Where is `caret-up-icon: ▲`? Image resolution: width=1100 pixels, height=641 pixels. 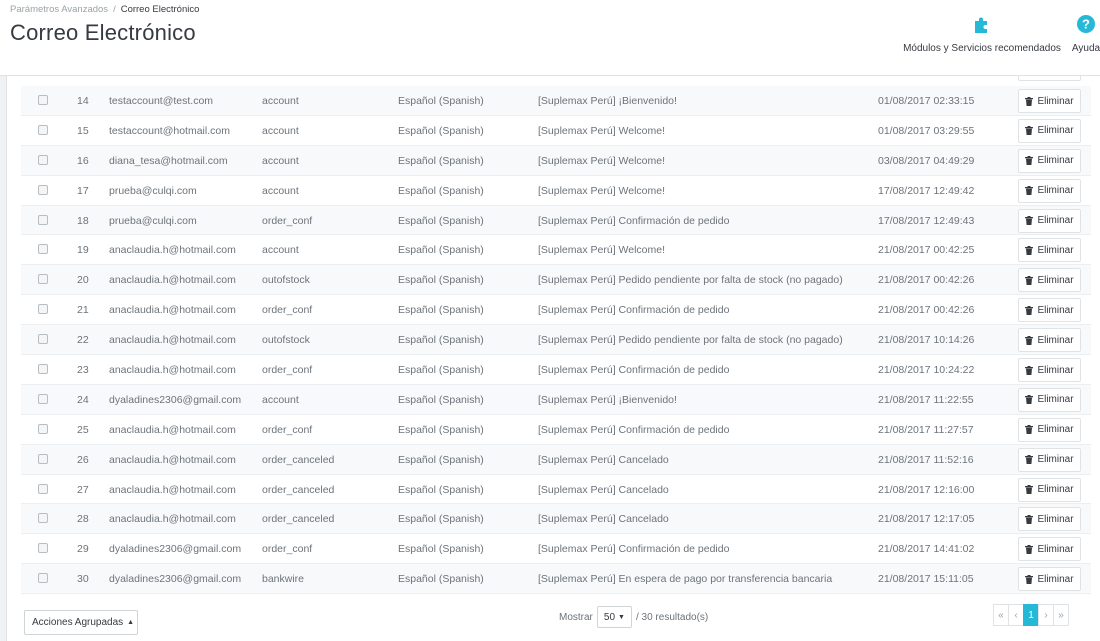 caret-up-icon: ▲ is located at coordinates (131, 622).